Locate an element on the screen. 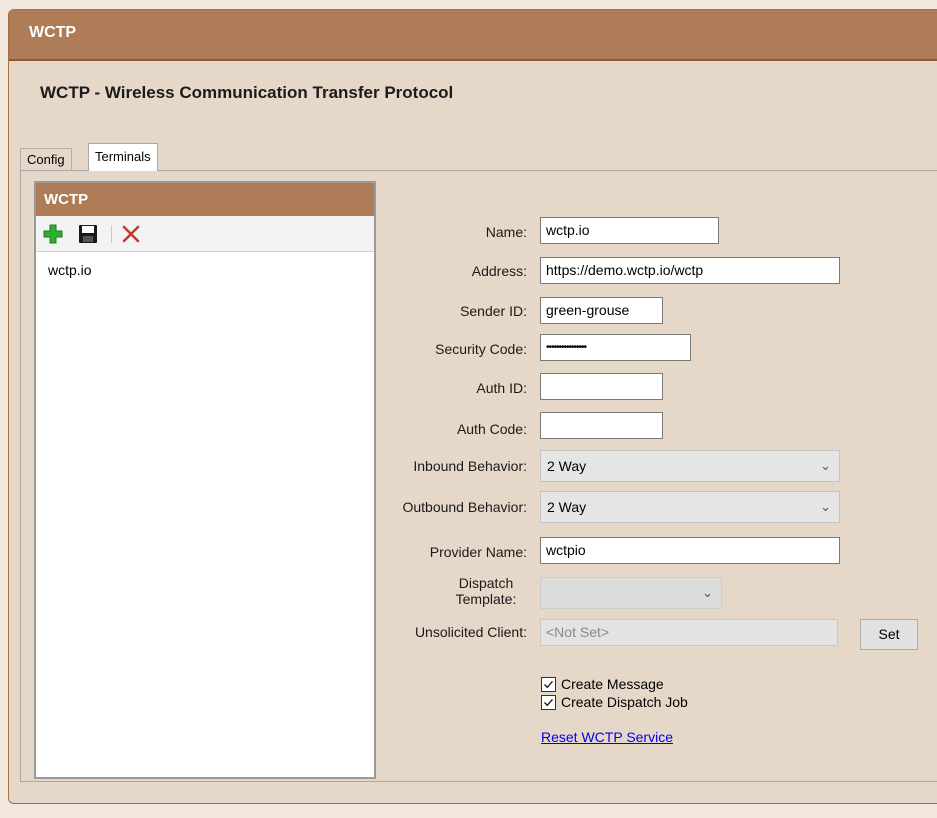 This screenshot has width=937, height=818. dispatch-template-label: Dispatch Template: is located at coordinates (486, 591).